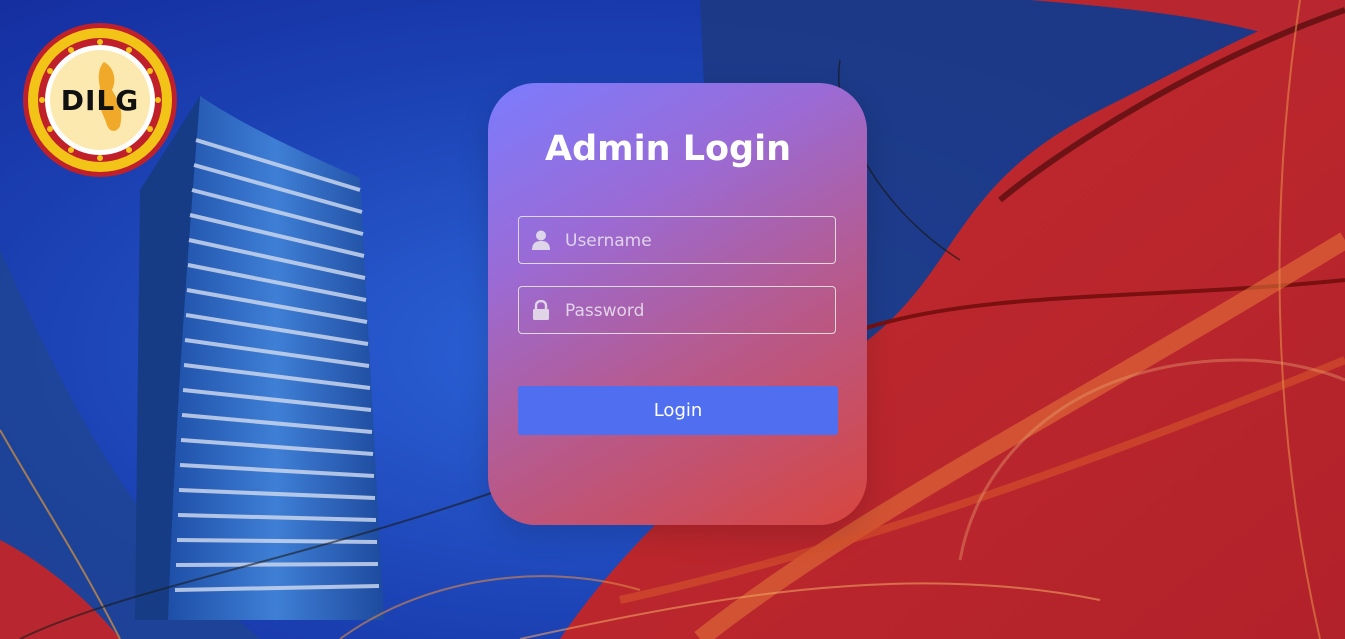  I want to click on password-field, so click(677, 310).